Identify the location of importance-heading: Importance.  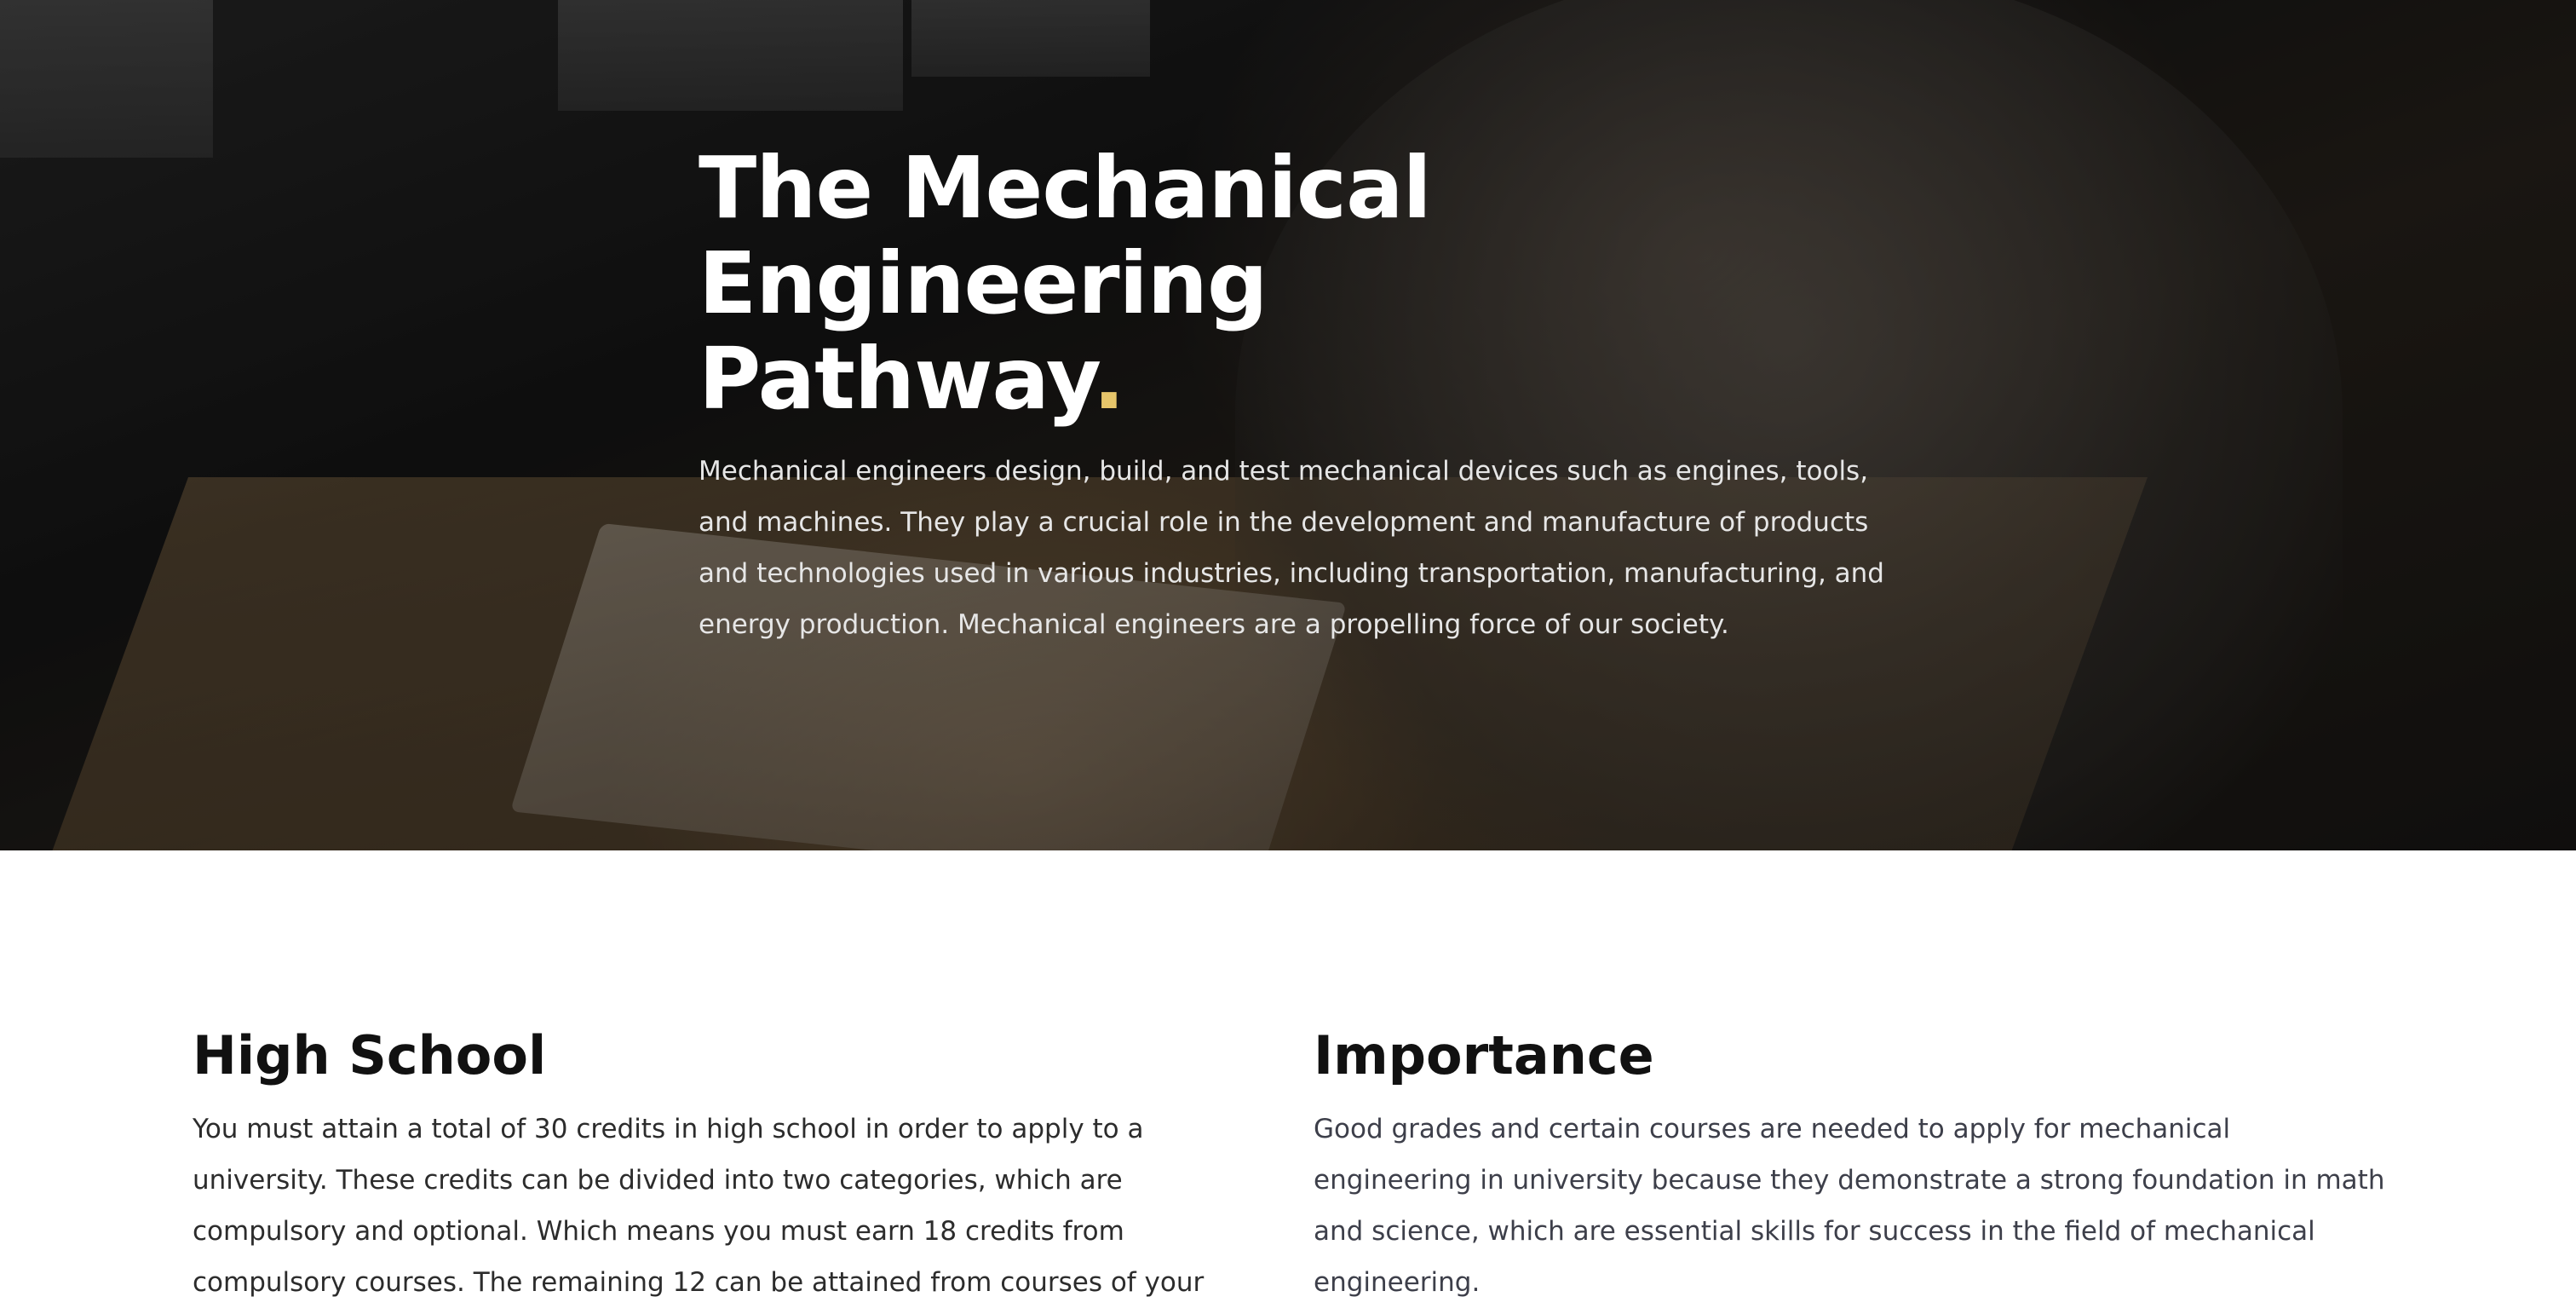
(1484, 1055).